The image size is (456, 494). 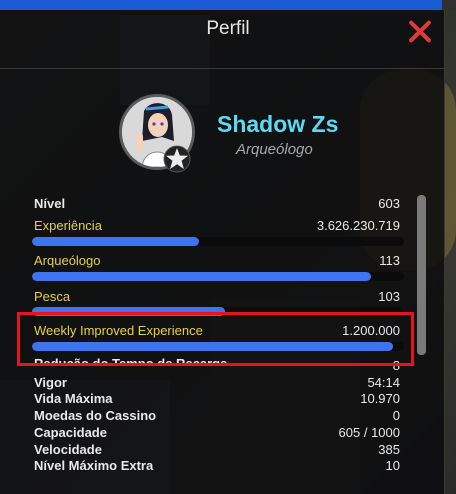 What do you see at coordinates (73, 398) in the screenshot?
I see `stat-label: Vida Máxima` at bounding box center [73, 398].